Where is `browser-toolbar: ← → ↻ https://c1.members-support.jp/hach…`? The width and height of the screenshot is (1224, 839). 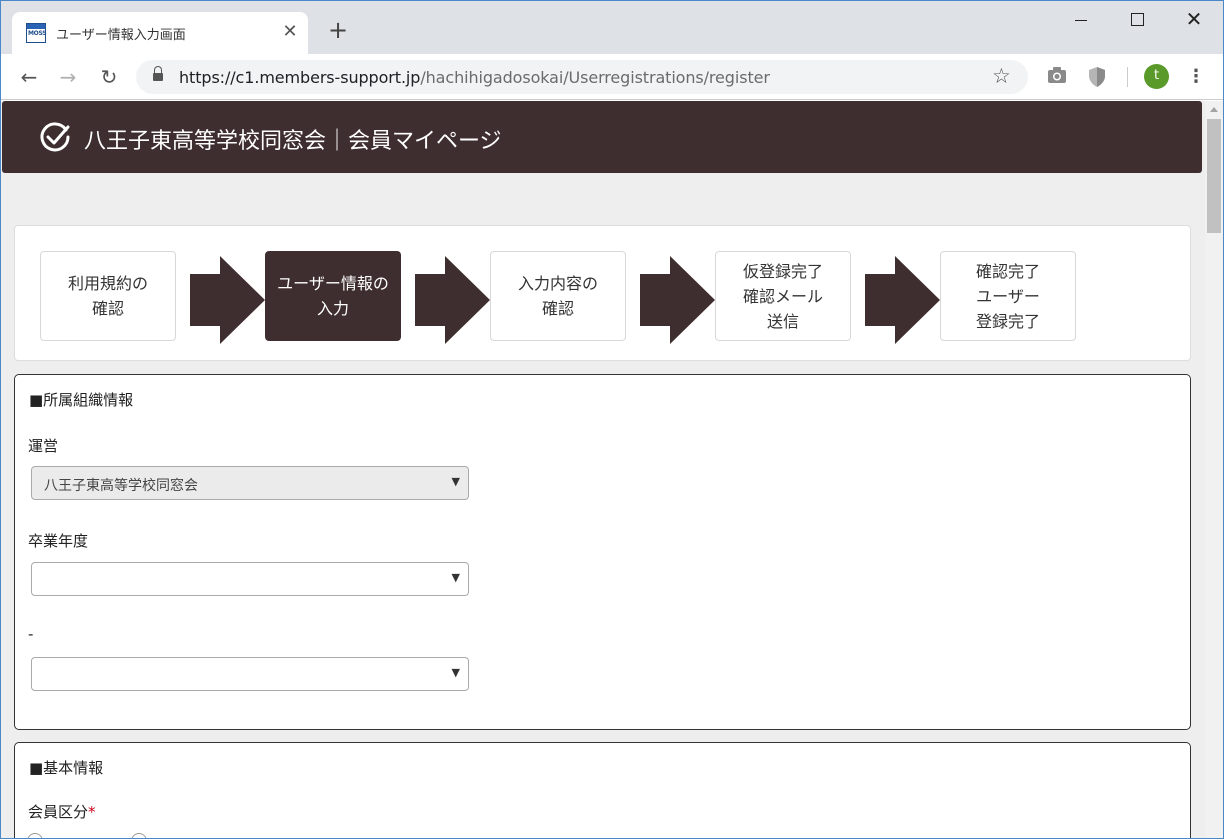
browser-toolbar: ← → ↻ https://c1.members-support.jp/hach… is located at coordinates (612, 77).